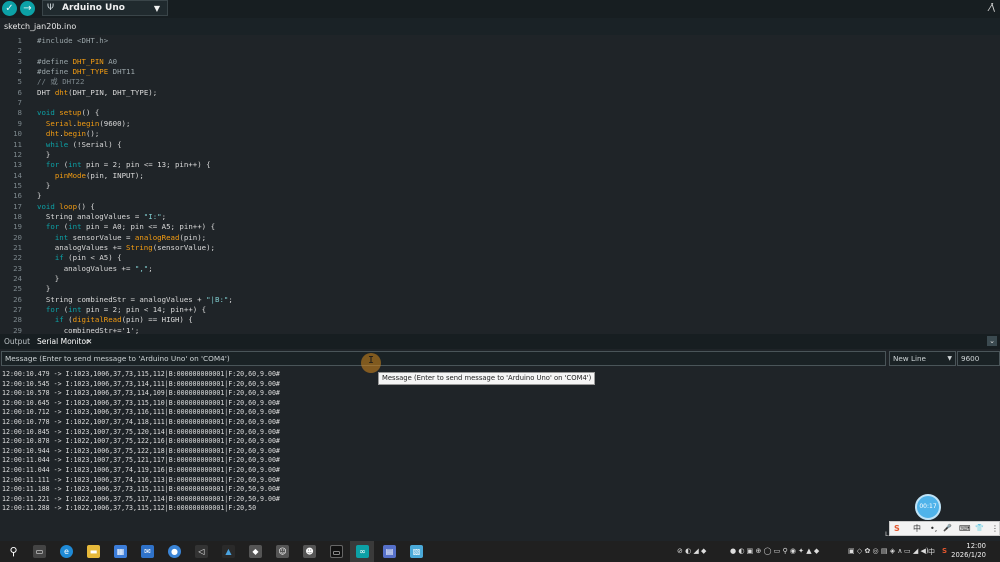  I want to click on code-token: #include <DHT.h>, so click(73, 40).